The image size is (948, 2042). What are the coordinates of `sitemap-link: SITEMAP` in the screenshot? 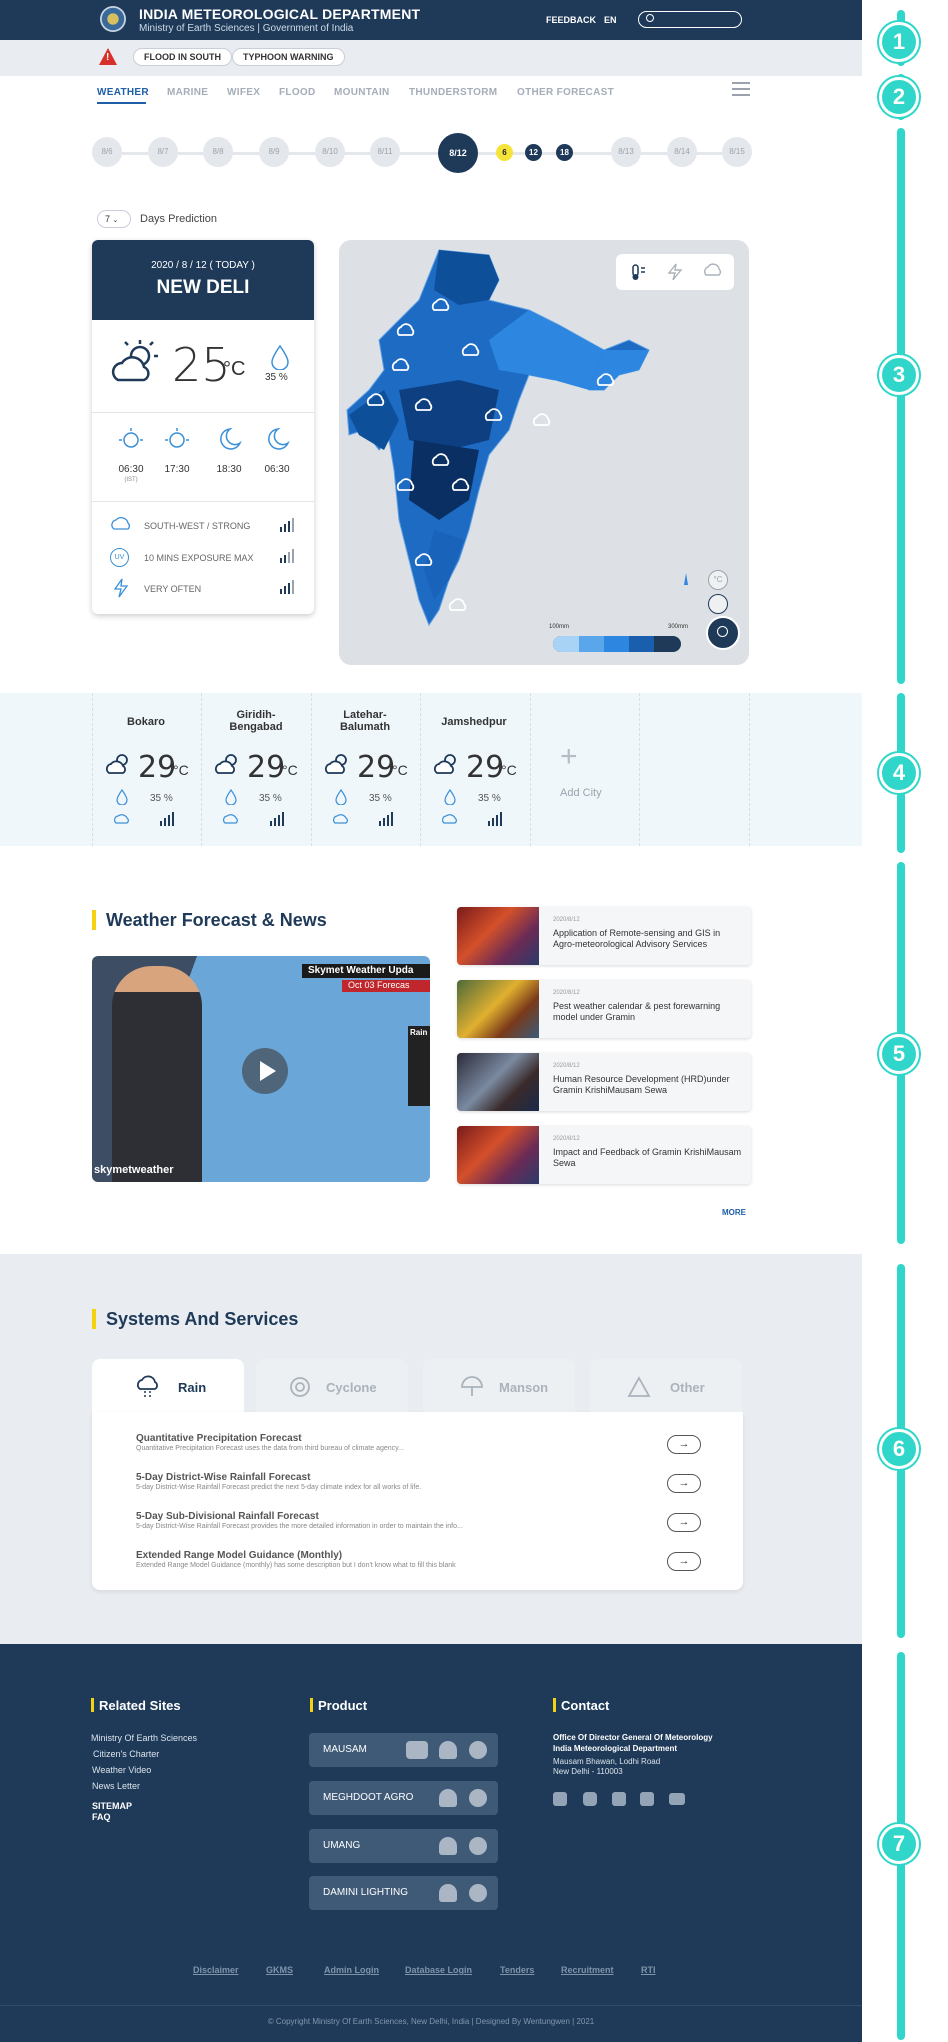 It's located at (112, 1806).